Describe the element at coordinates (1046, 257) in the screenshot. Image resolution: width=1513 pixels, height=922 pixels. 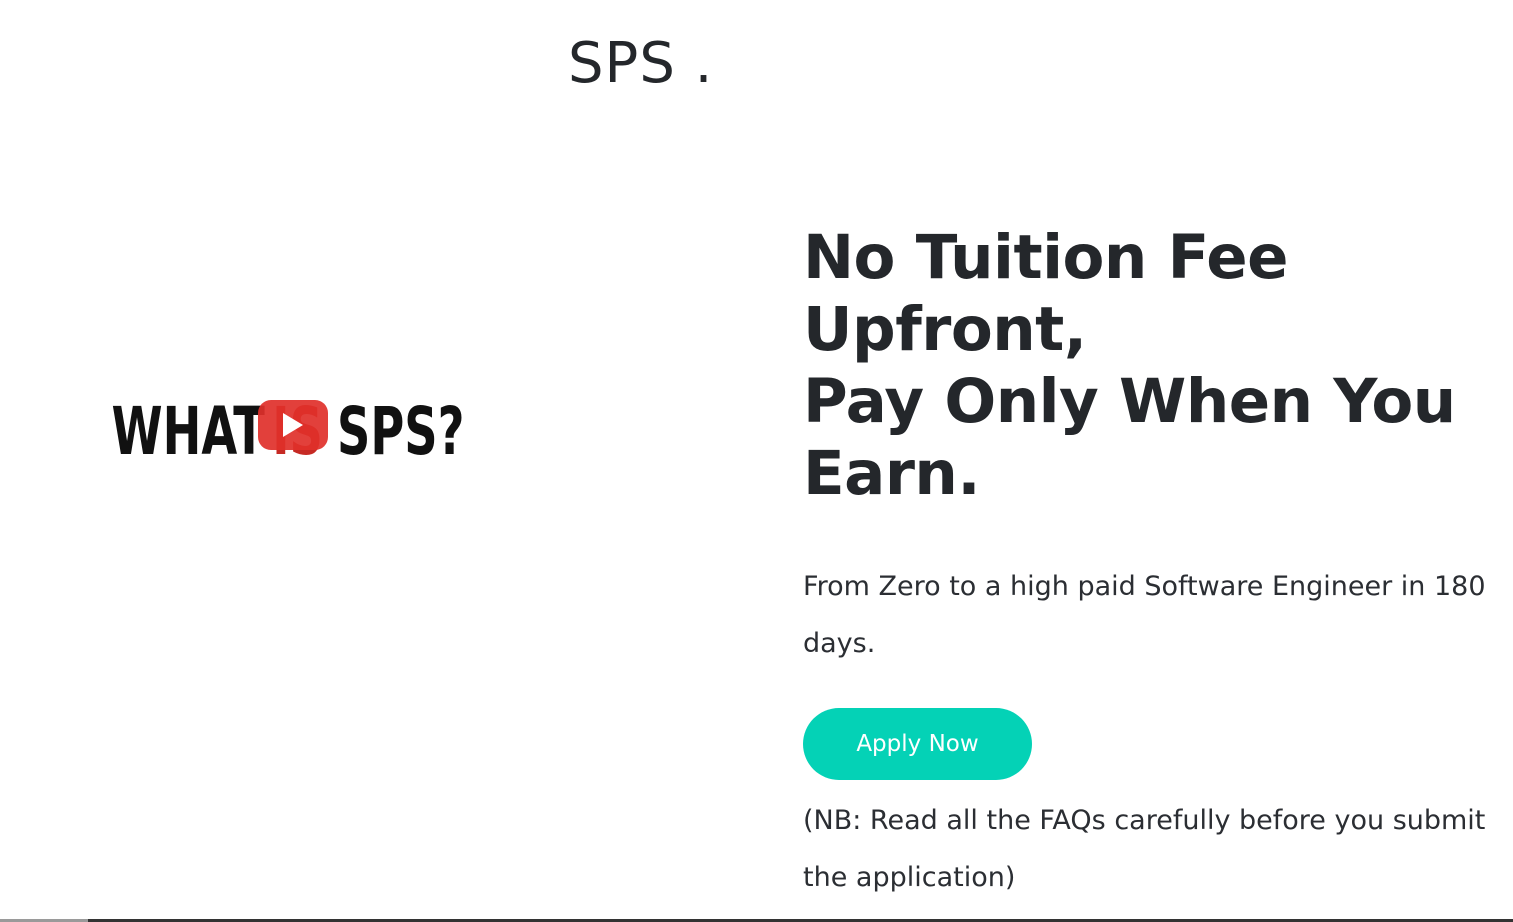
I see `headline-line-1: No Tuition Fee` at that location.